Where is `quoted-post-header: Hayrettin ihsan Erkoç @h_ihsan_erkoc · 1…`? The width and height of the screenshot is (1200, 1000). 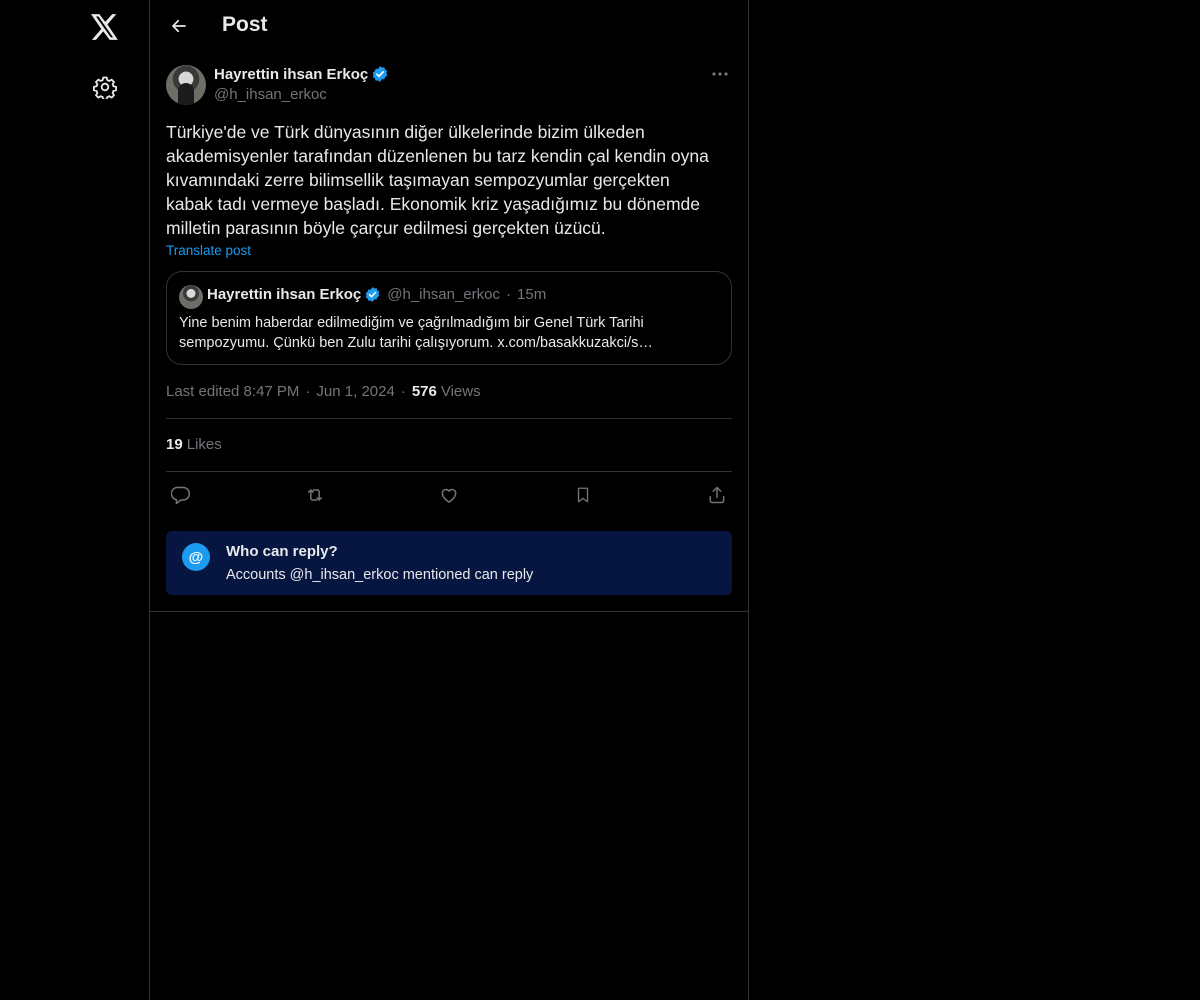
quoted-post-header: Hayrettin ihsan Erkoç @h_ihsan_erkoc · 1… is located at coordinates (376, 294).